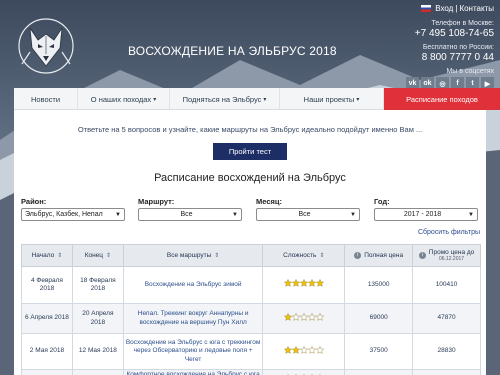 The image size is (500, 375). I want to click on promo-header-date: 06.12.2017, so click(452, 259).